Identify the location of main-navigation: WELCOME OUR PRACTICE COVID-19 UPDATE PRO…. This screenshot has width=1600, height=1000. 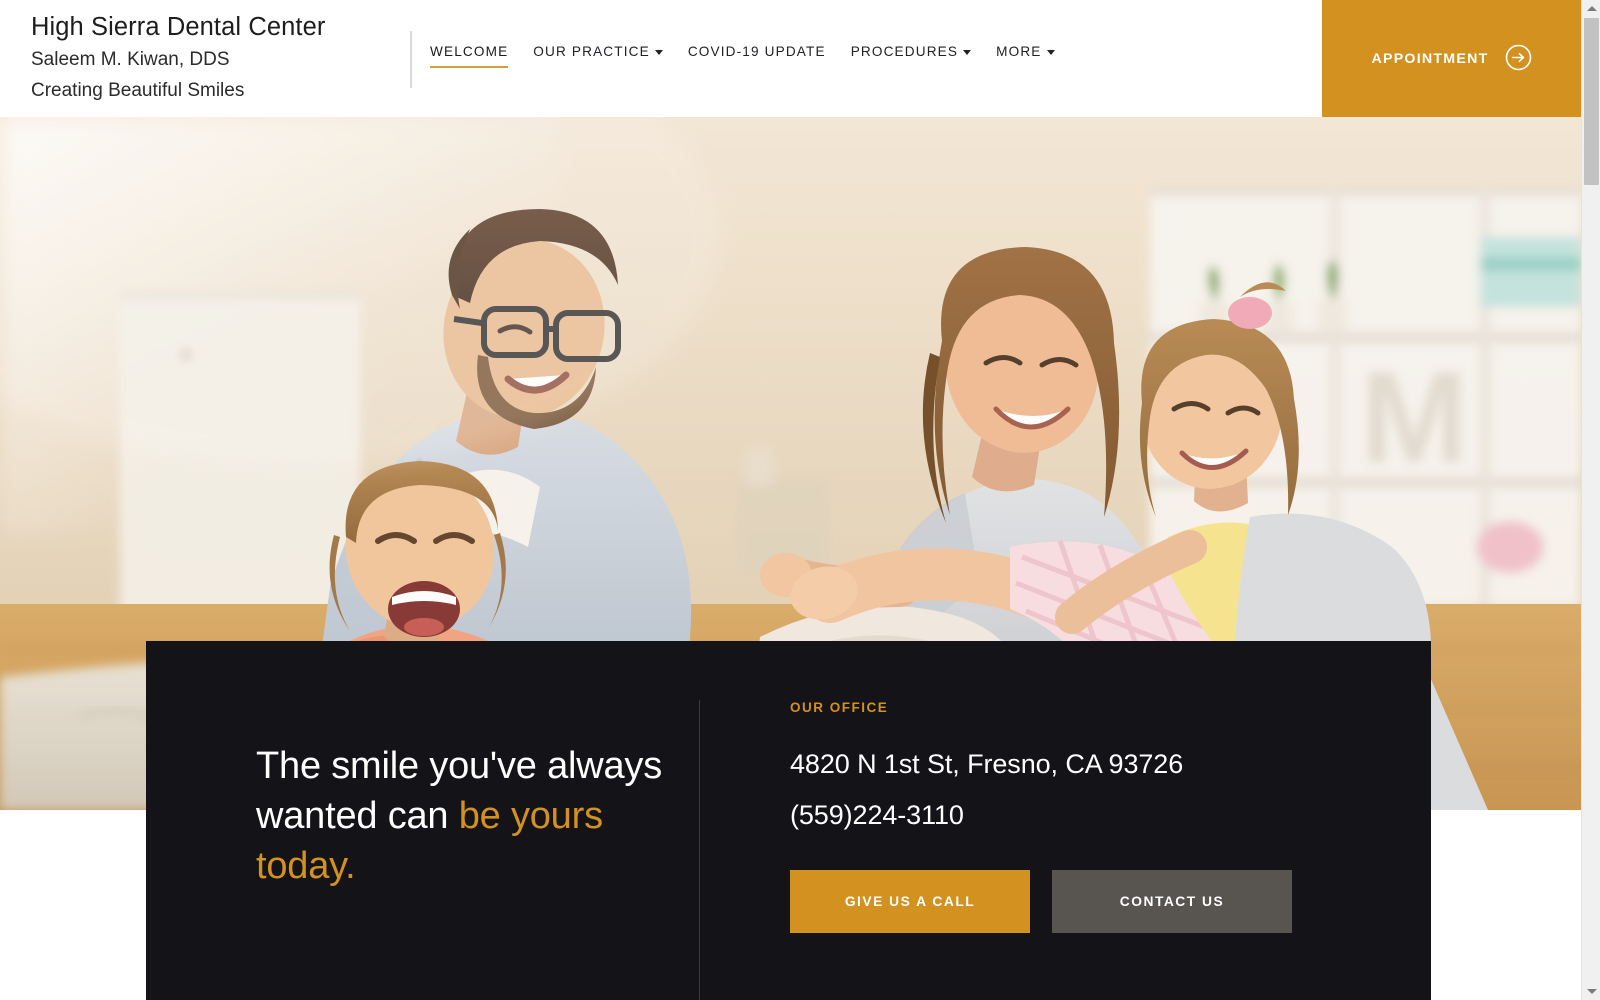
(755, 57).